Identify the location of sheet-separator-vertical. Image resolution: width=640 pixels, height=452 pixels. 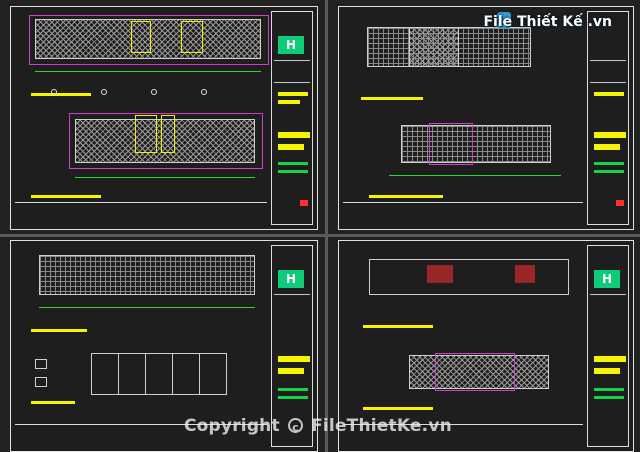
(326, 226).